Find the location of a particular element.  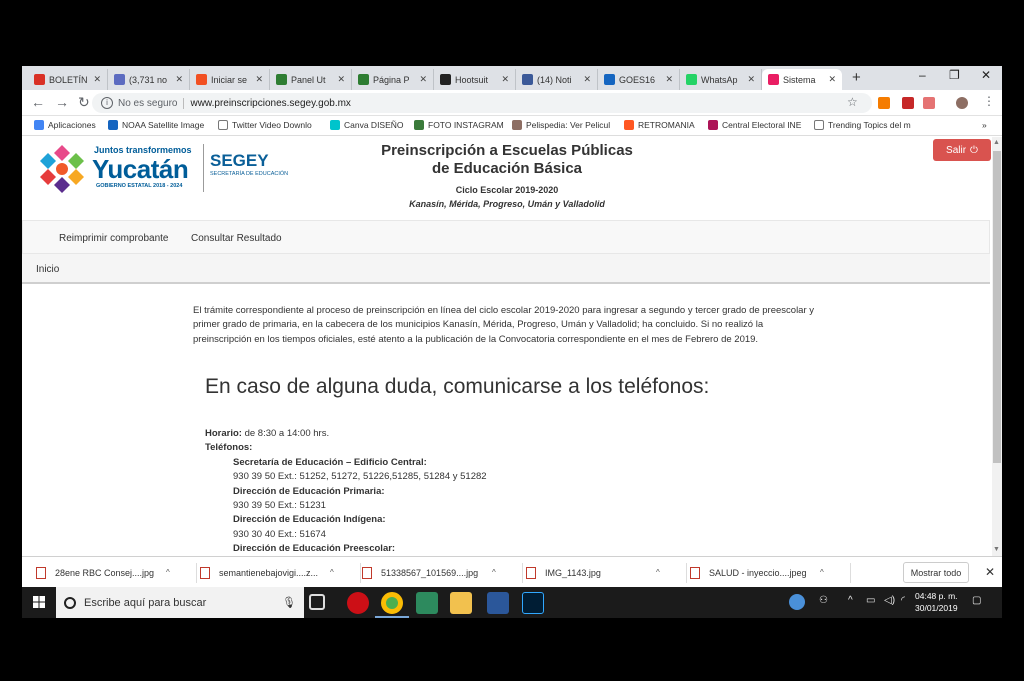

tab-0: BOLETÍN ✕ is located at coordinates (68, 79).